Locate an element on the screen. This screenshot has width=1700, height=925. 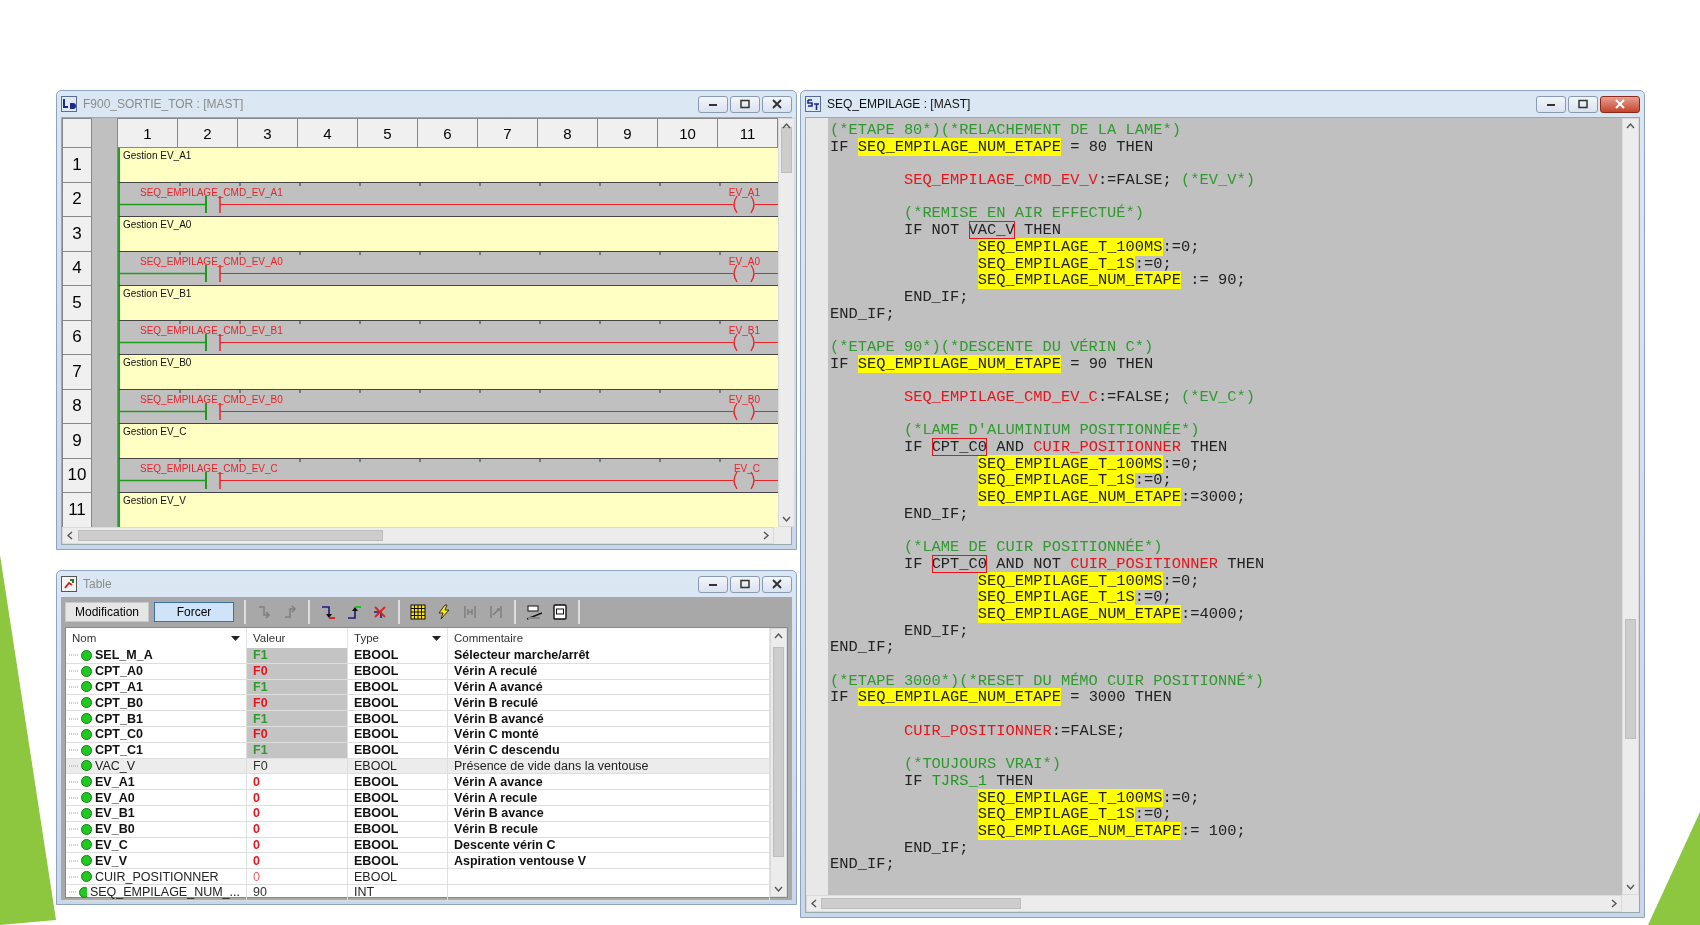
variable-name: EV_B1 is located at coordinates (115, 813).